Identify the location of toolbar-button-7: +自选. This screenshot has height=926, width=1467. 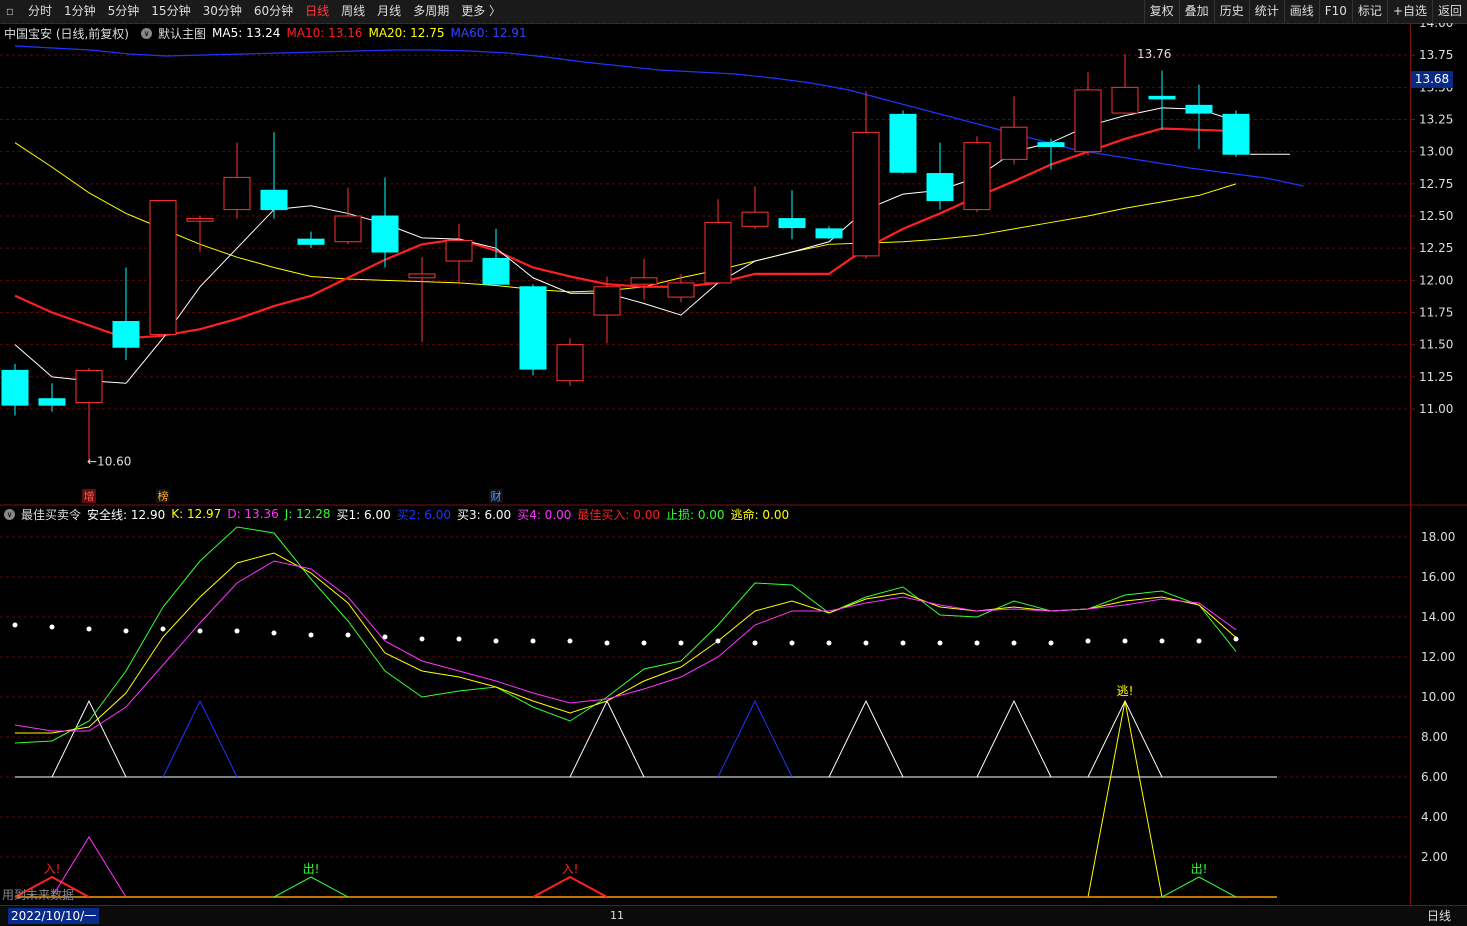
(1409, 11).